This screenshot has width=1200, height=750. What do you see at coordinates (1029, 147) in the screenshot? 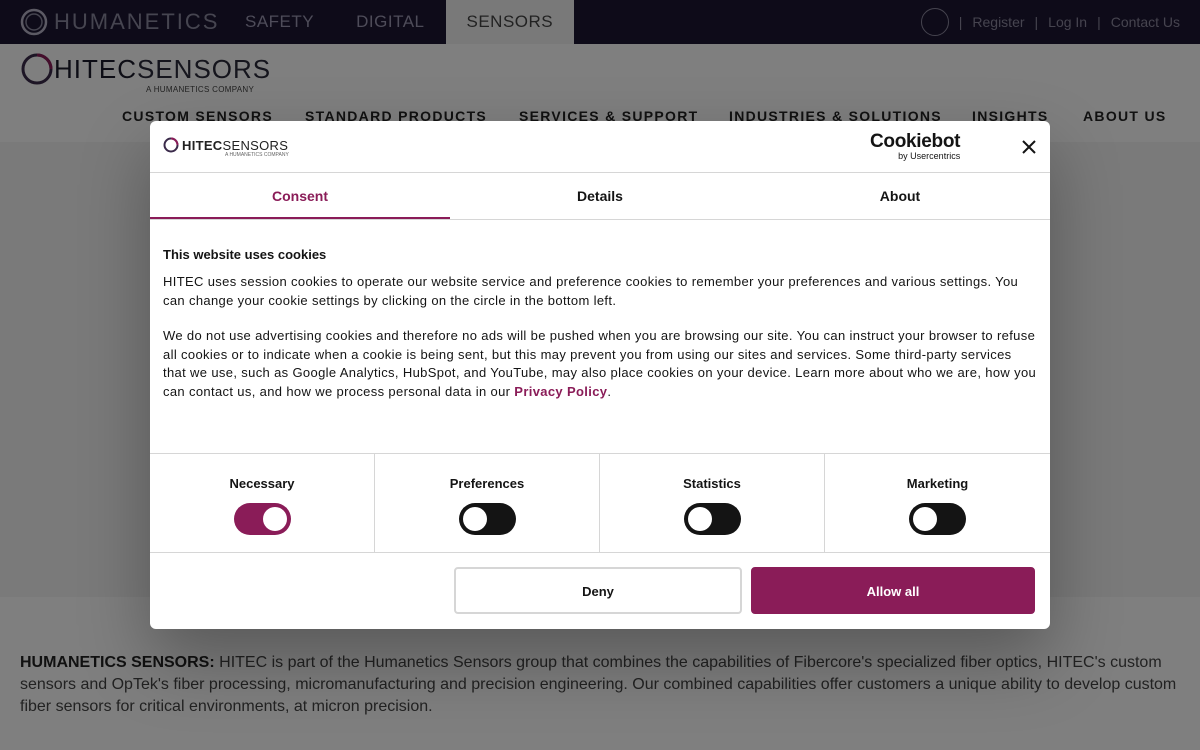
I see `close-icon` at bounding box center [1029, 147].